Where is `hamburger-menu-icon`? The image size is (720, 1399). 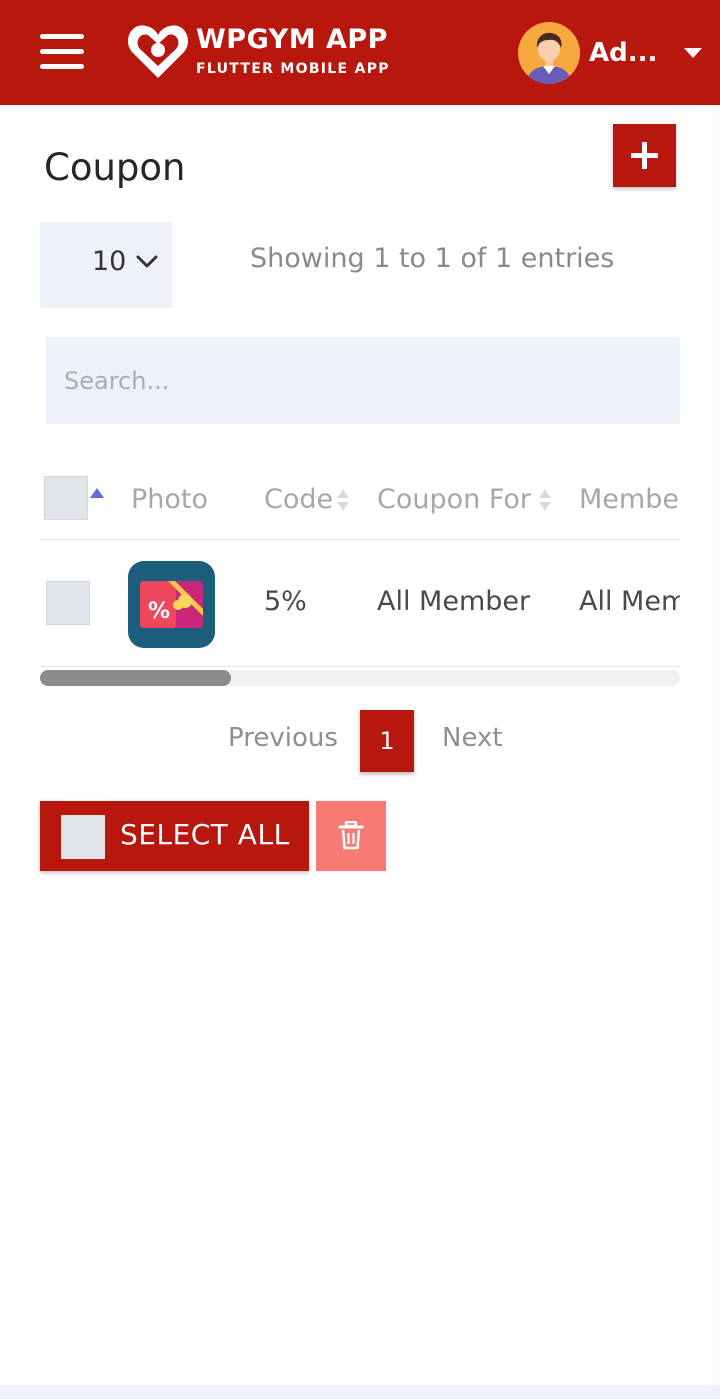
hamburger-menu-icon is located at coordinates (62, 52).